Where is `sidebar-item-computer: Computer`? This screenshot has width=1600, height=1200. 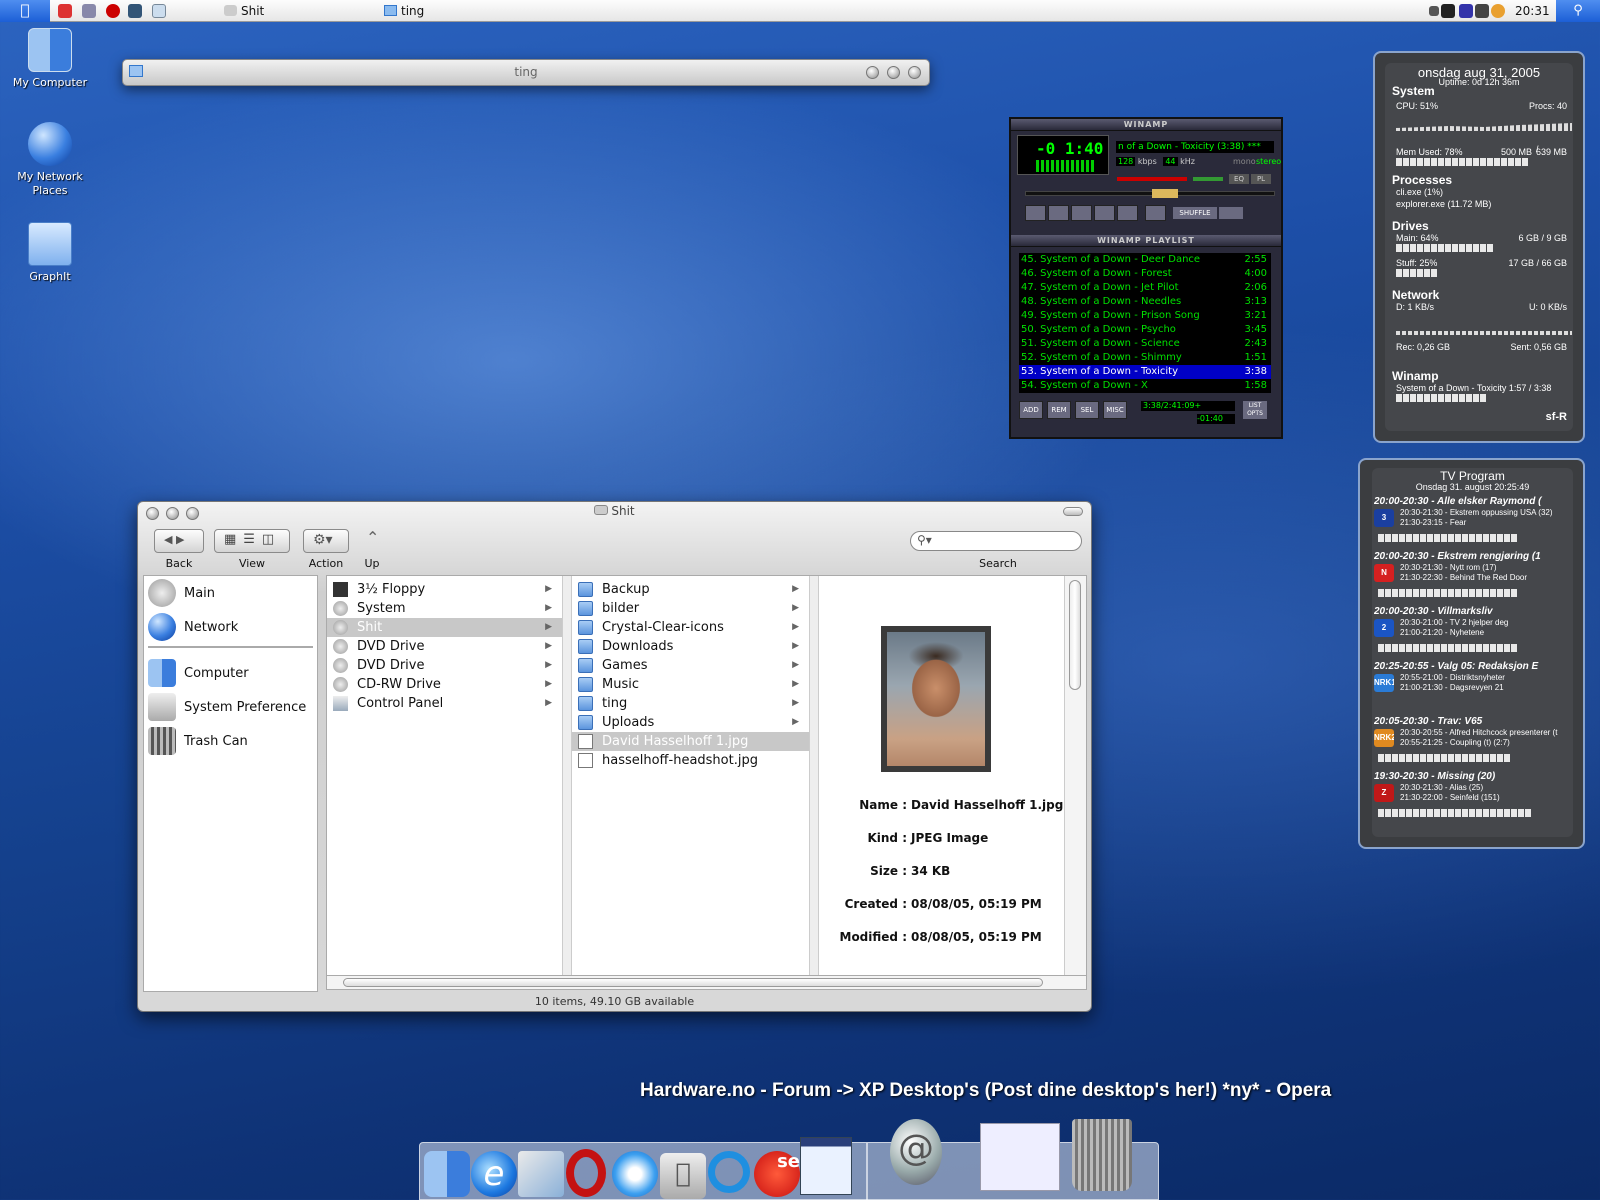
sidebar-item-computer: Computer is located at coordinates (198, 673).